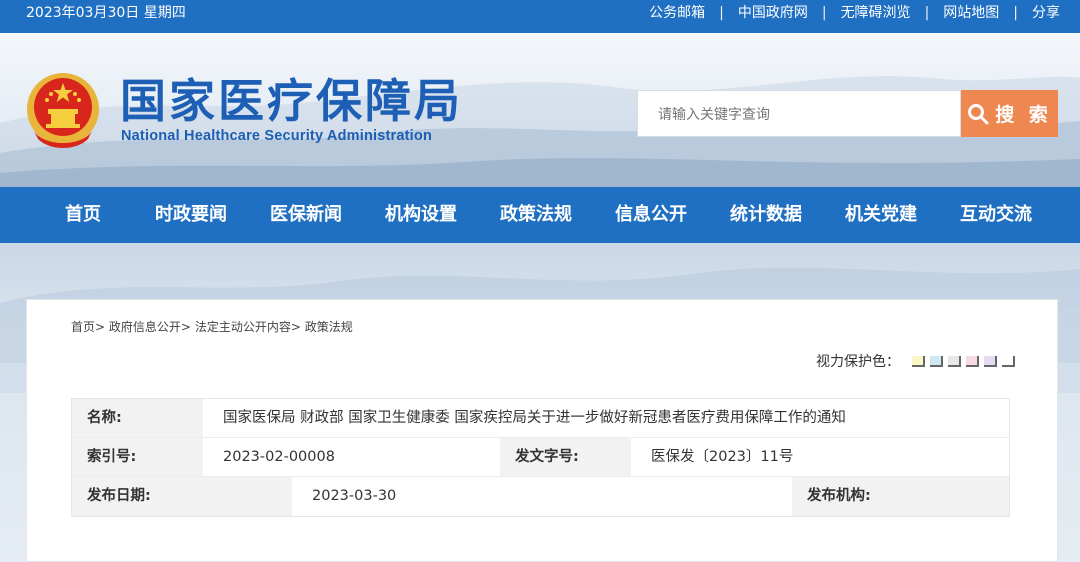 Image resolution: width=1080 pixels, height=562 pixels. I want to click on vision-protection: 视力保护色：, so click(915, 361).